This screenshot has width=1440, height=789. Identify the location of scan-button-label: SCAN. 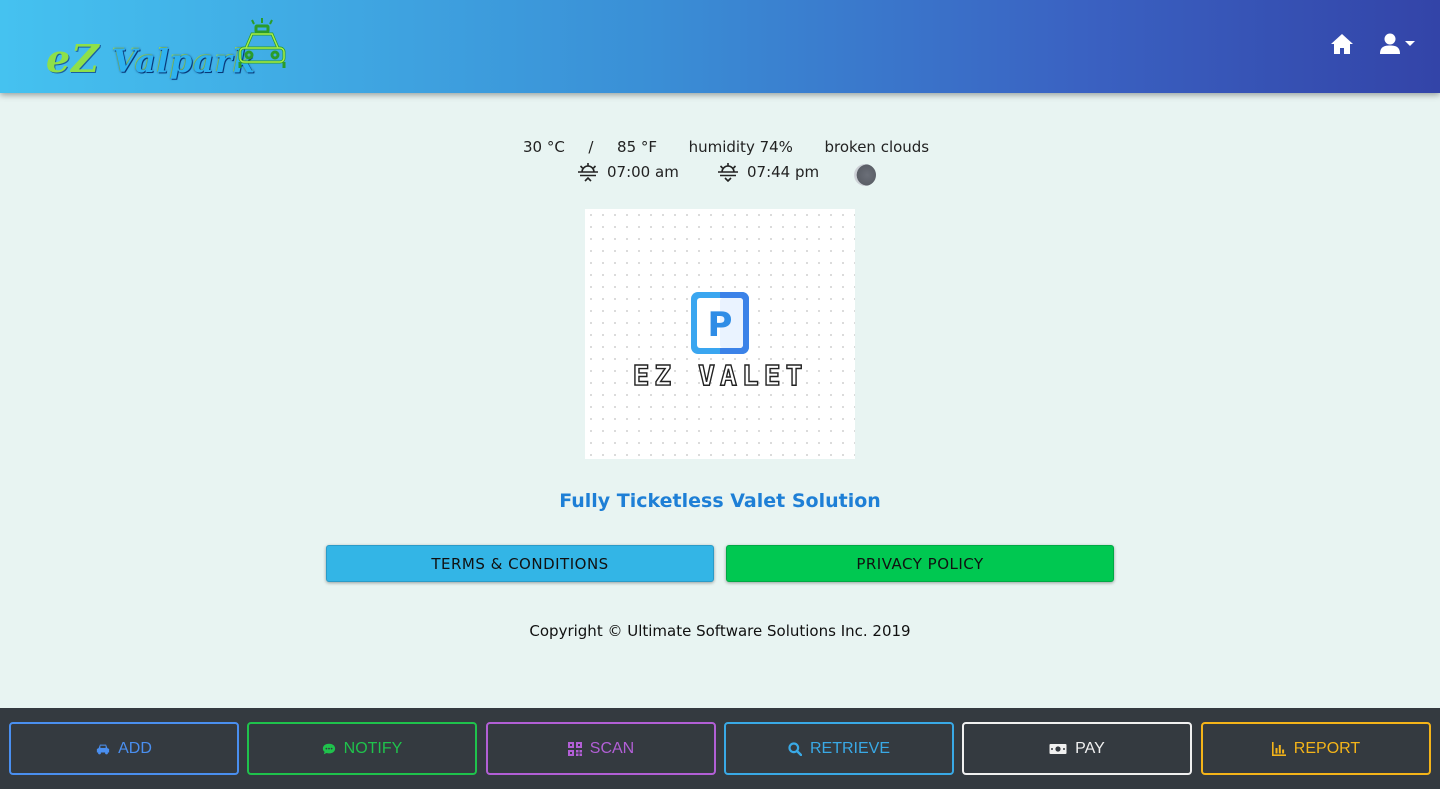
(612, 748).